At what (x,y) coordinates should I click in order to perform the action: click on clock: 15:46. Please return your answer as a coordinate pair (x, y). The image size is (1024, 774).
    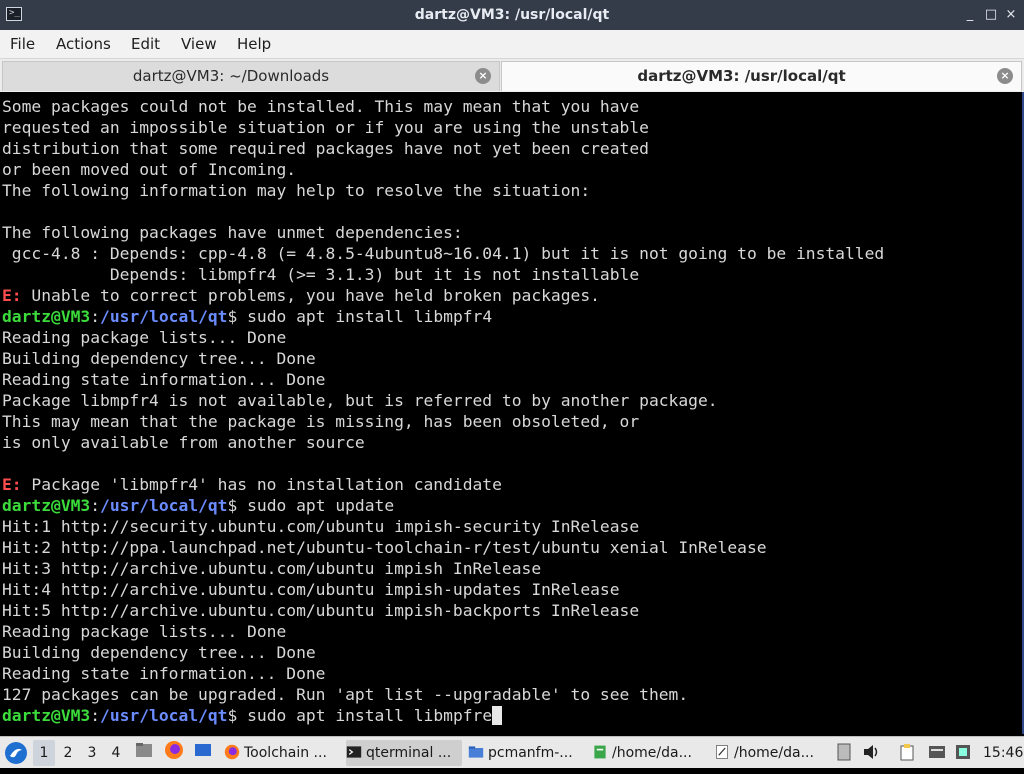
    Looking at the image, I should click on (1003, 753).